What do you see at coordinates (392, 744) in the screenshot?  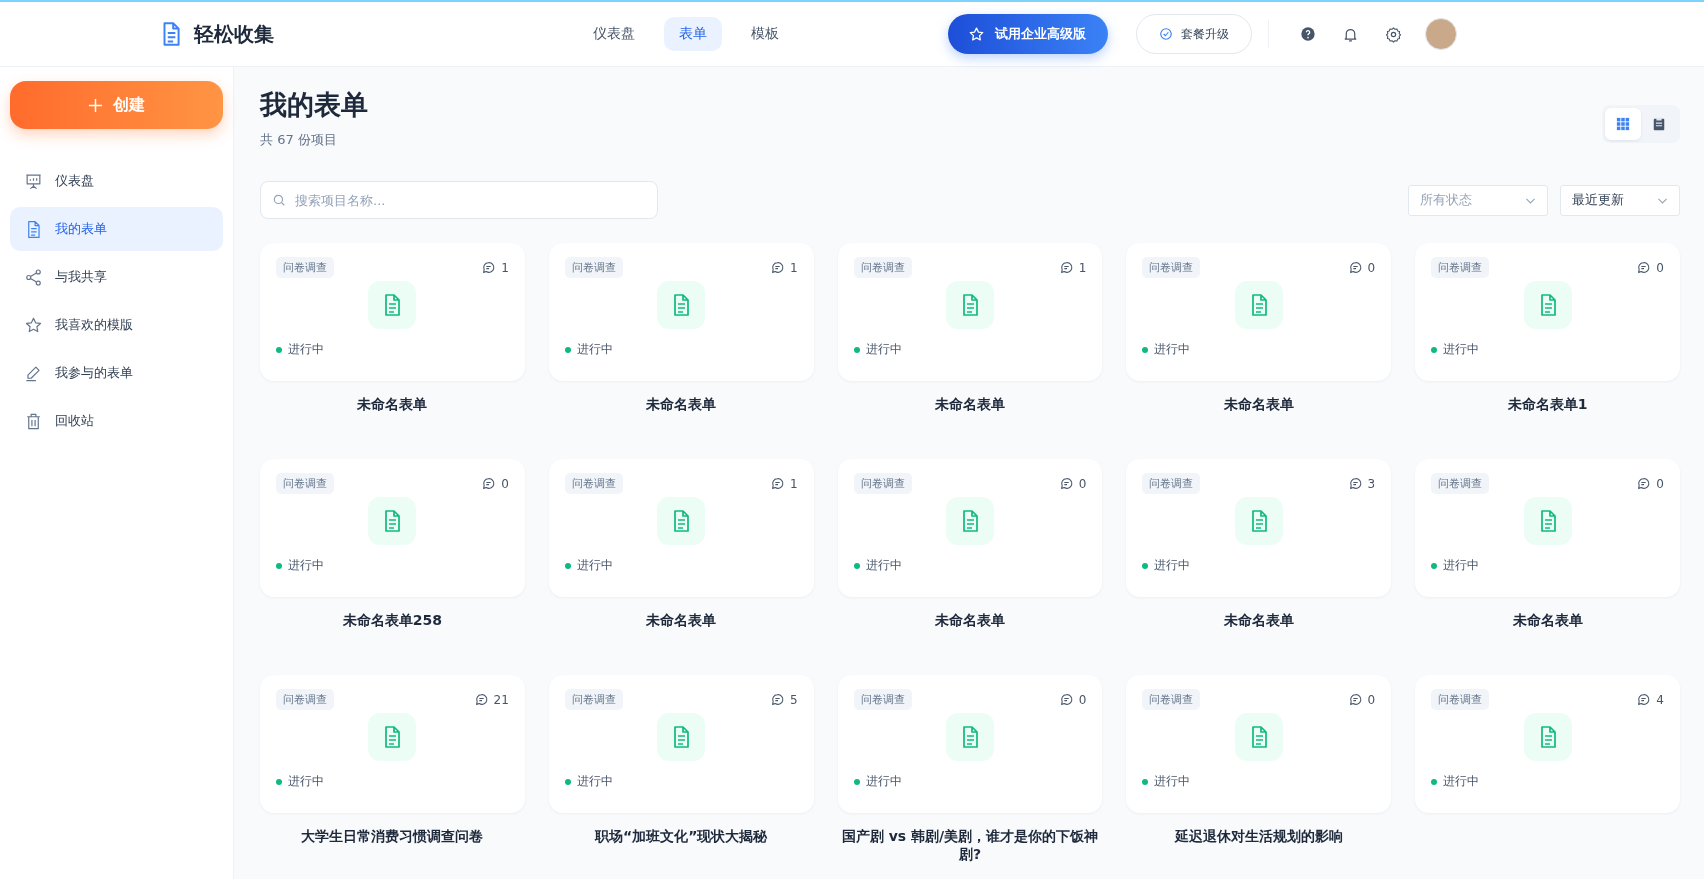 I see `form-card: 问卷调查 21 进行中` at bounding box center [392, 744].